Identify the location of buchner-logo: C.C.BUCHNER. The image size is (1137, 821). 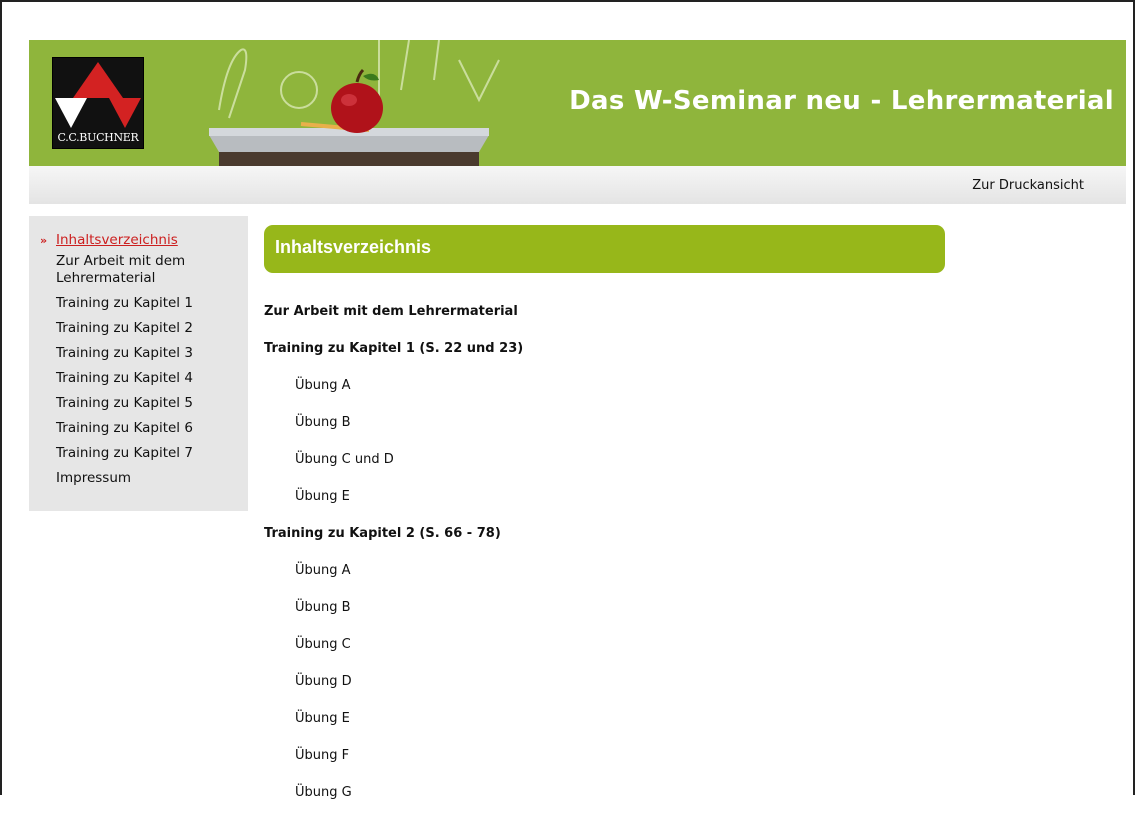
(98, 103).